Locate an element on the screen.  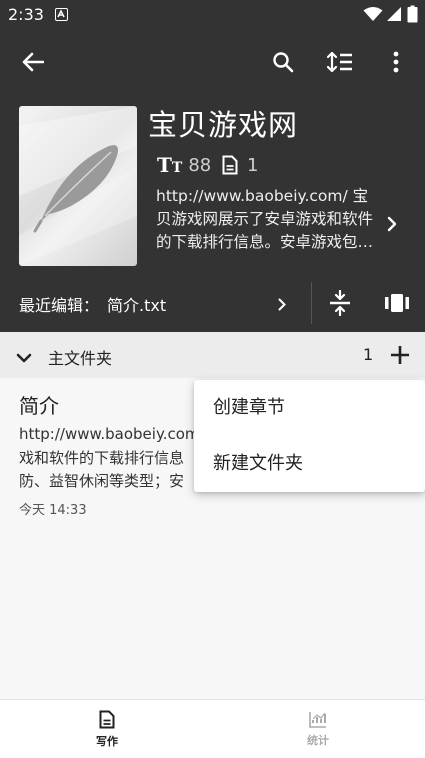
header-divider is located at coordinates (311, 303).